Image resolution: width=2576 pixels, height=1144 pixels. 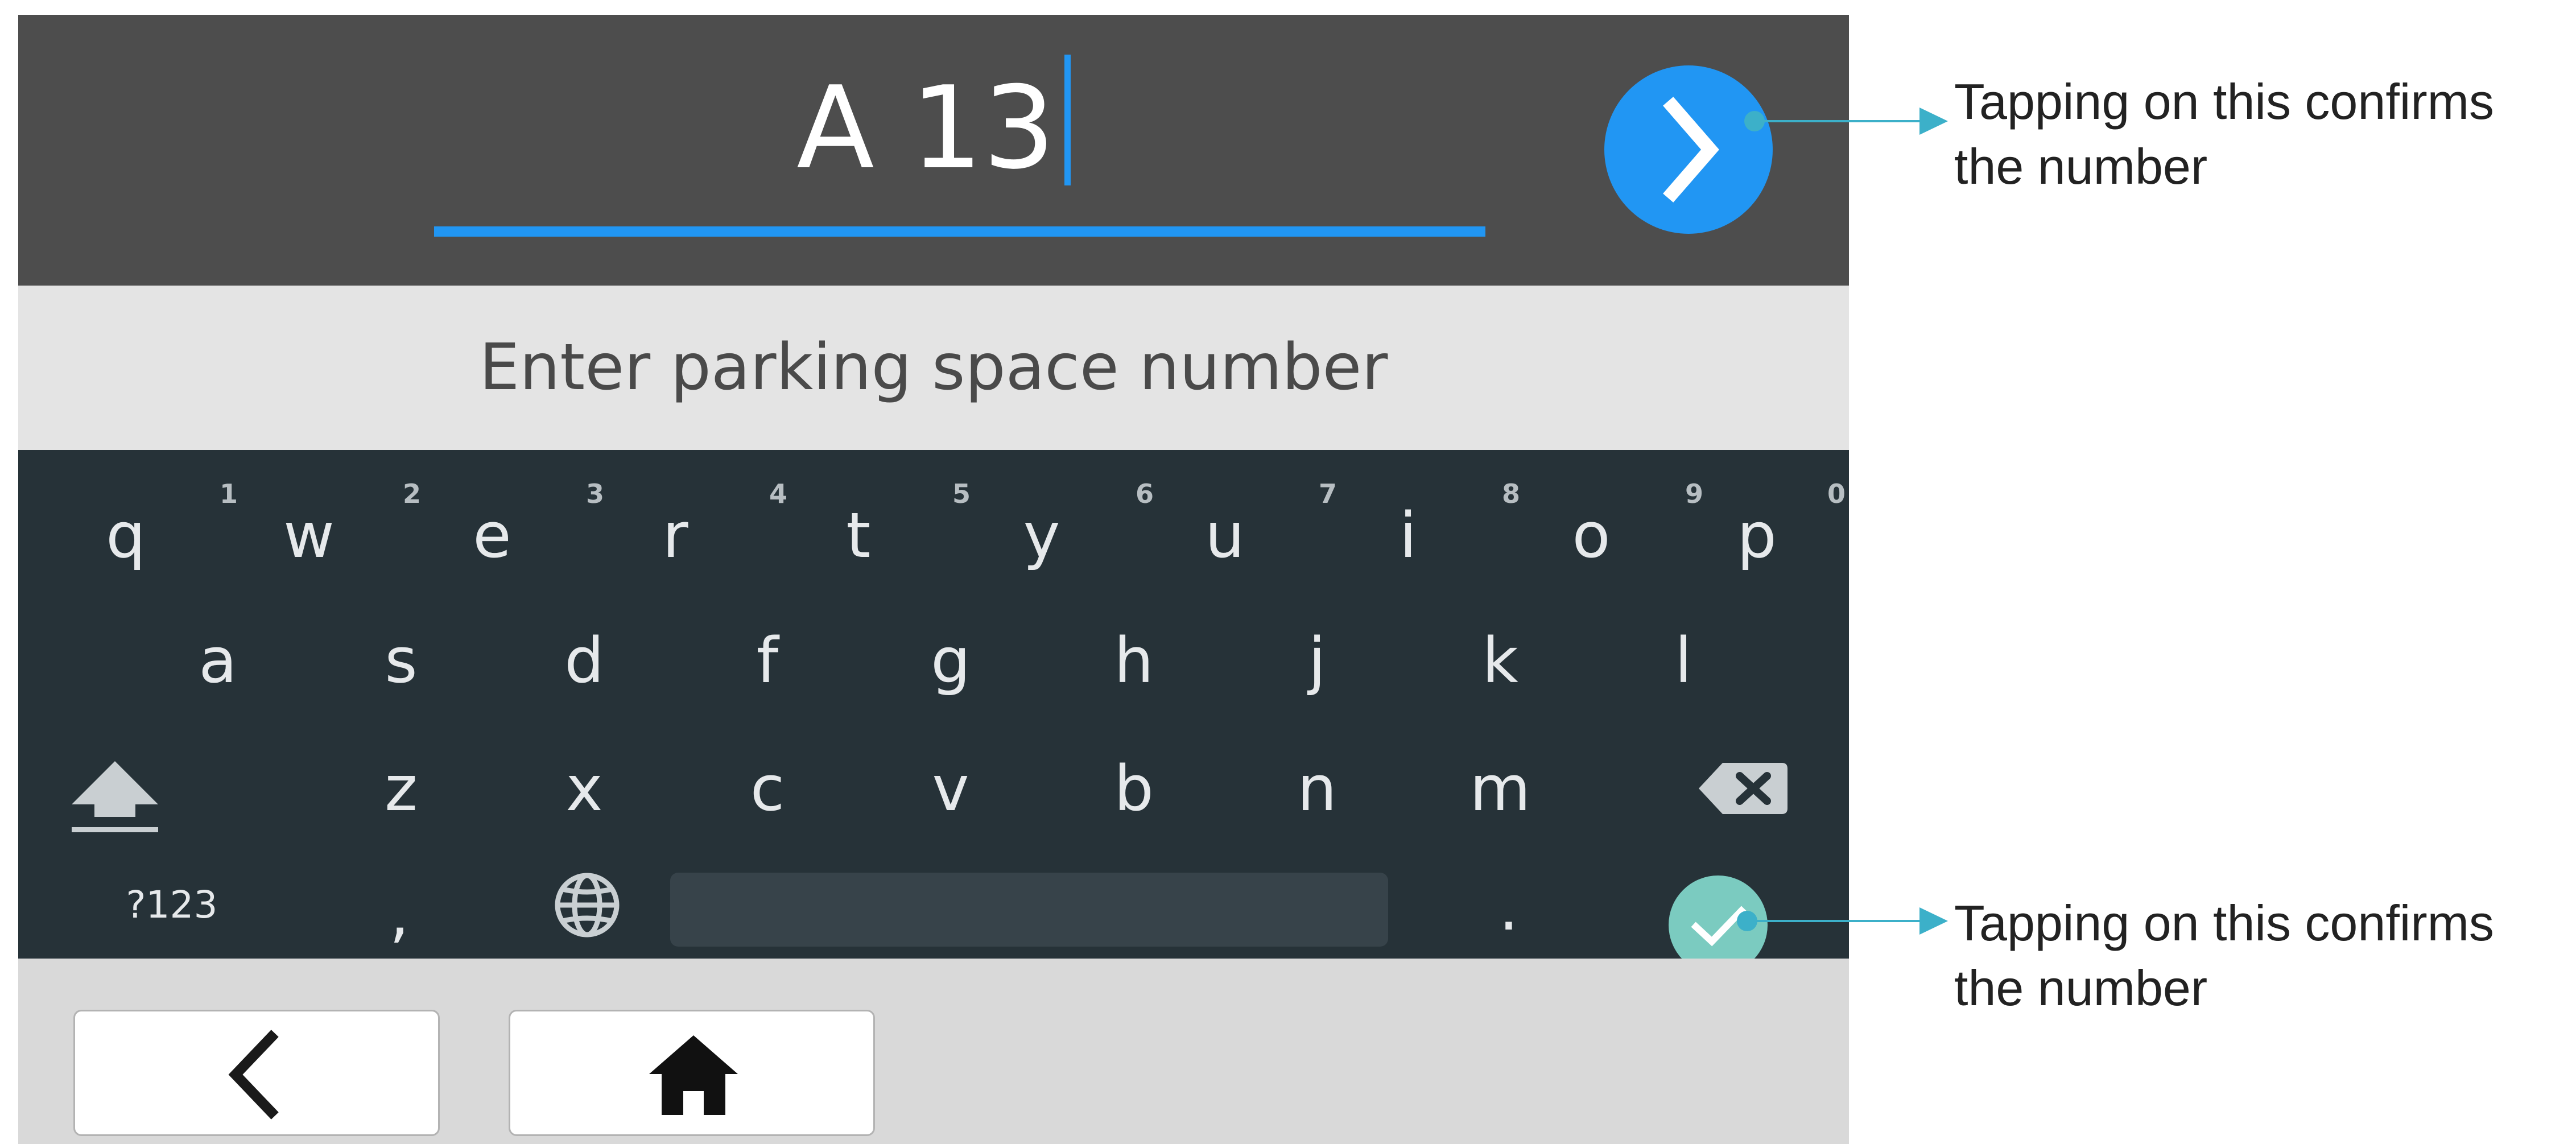 I want to click on chevron-left-icon, so click(x=254, y=1075).